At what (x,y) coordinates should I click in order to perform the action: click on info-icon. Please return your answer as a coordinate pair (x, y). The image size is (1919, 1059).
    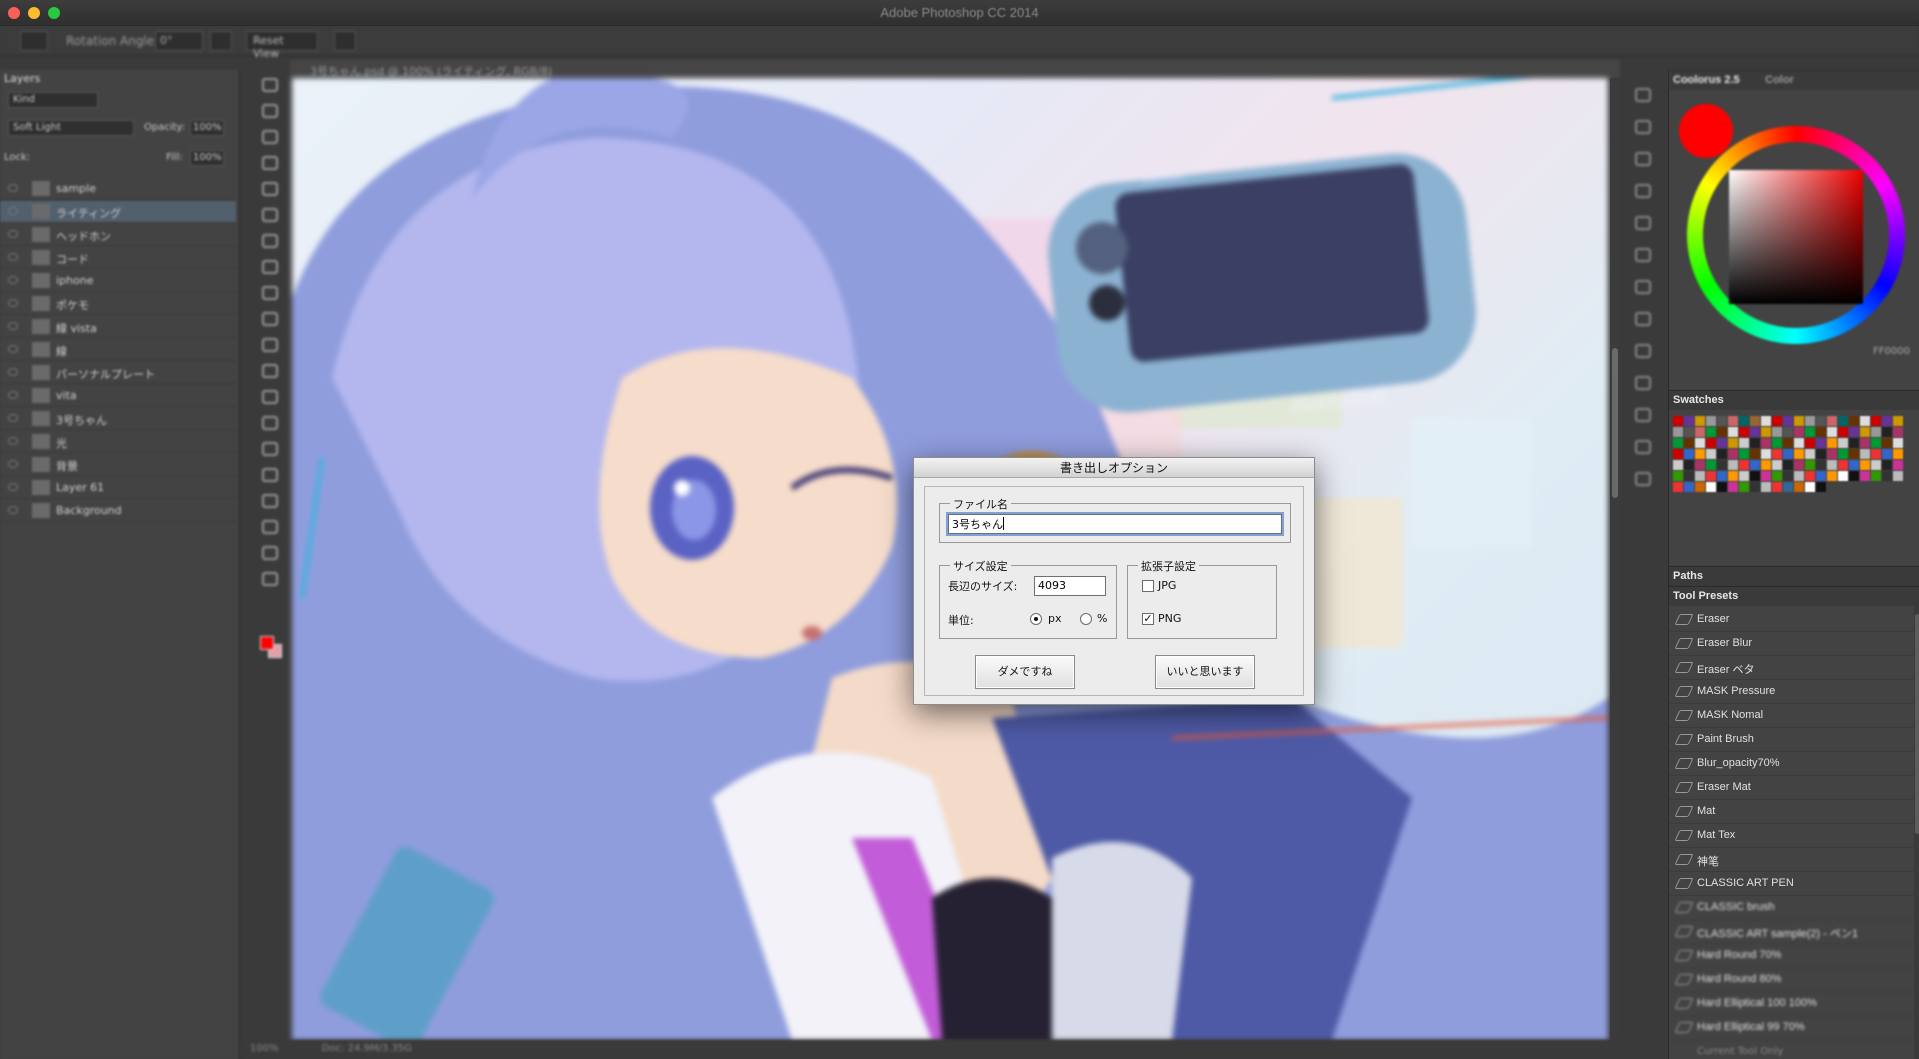
    Looking at the image, I should click on (1643, 127).